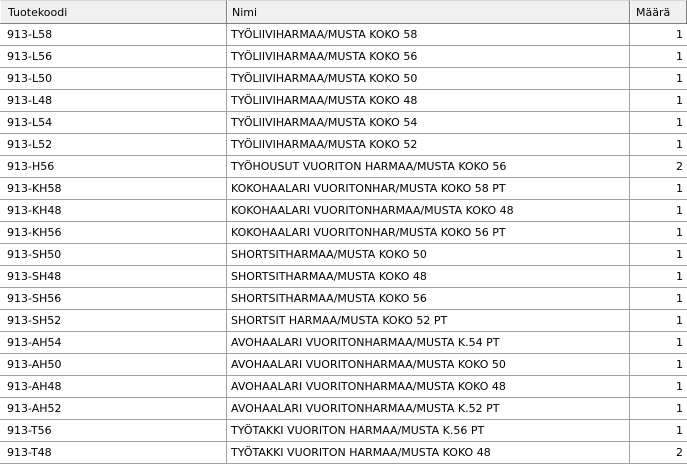 Image resolution: width=687 pixels, height=476 pixels. I want to click on cell-code: 913-AH52, so click(113, 408).